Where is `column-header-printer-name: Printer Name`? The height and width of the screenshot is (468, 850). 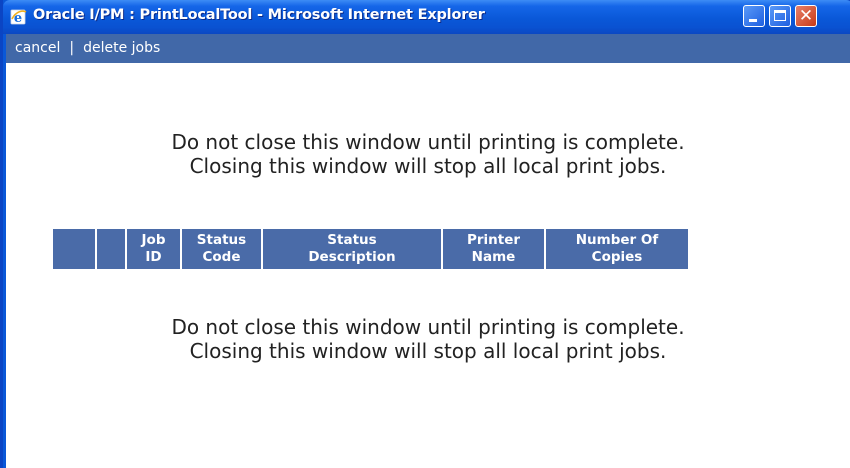
column-header-printer-name: Printer Name is located at coordinates (493, 249).